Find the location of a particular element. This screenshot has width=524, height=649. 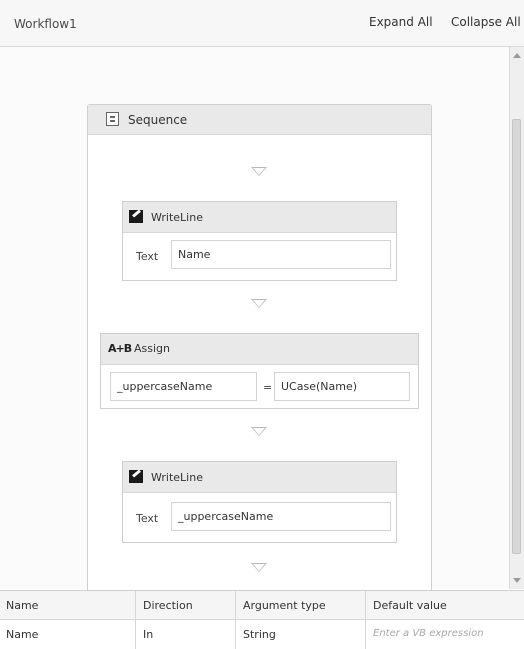

column-header-name: Name is located at coordinates (67, 605).